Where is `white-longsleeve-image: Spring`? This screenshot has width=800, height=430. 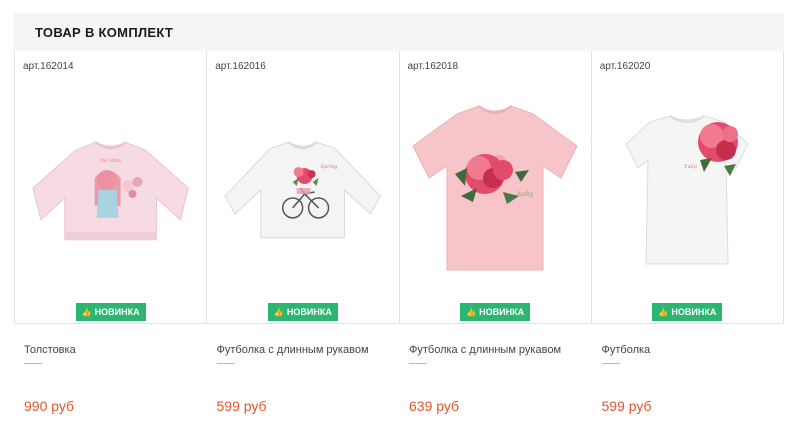
white-longsleeve-image: Spring is located at coordinates (303, 190).